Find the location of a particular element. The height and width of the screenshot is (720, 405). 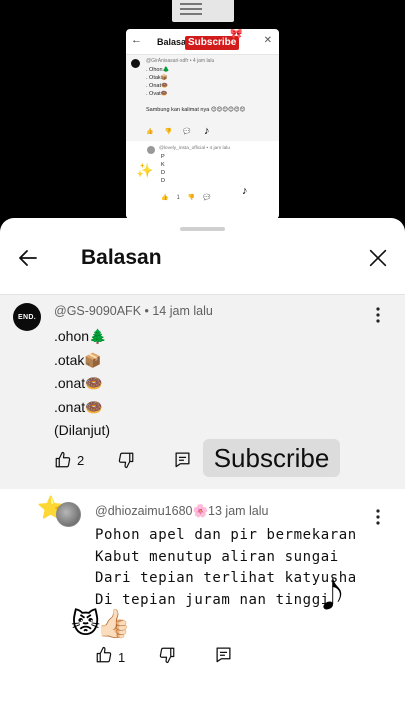

drag-handle is located at coordinates (202, 229).